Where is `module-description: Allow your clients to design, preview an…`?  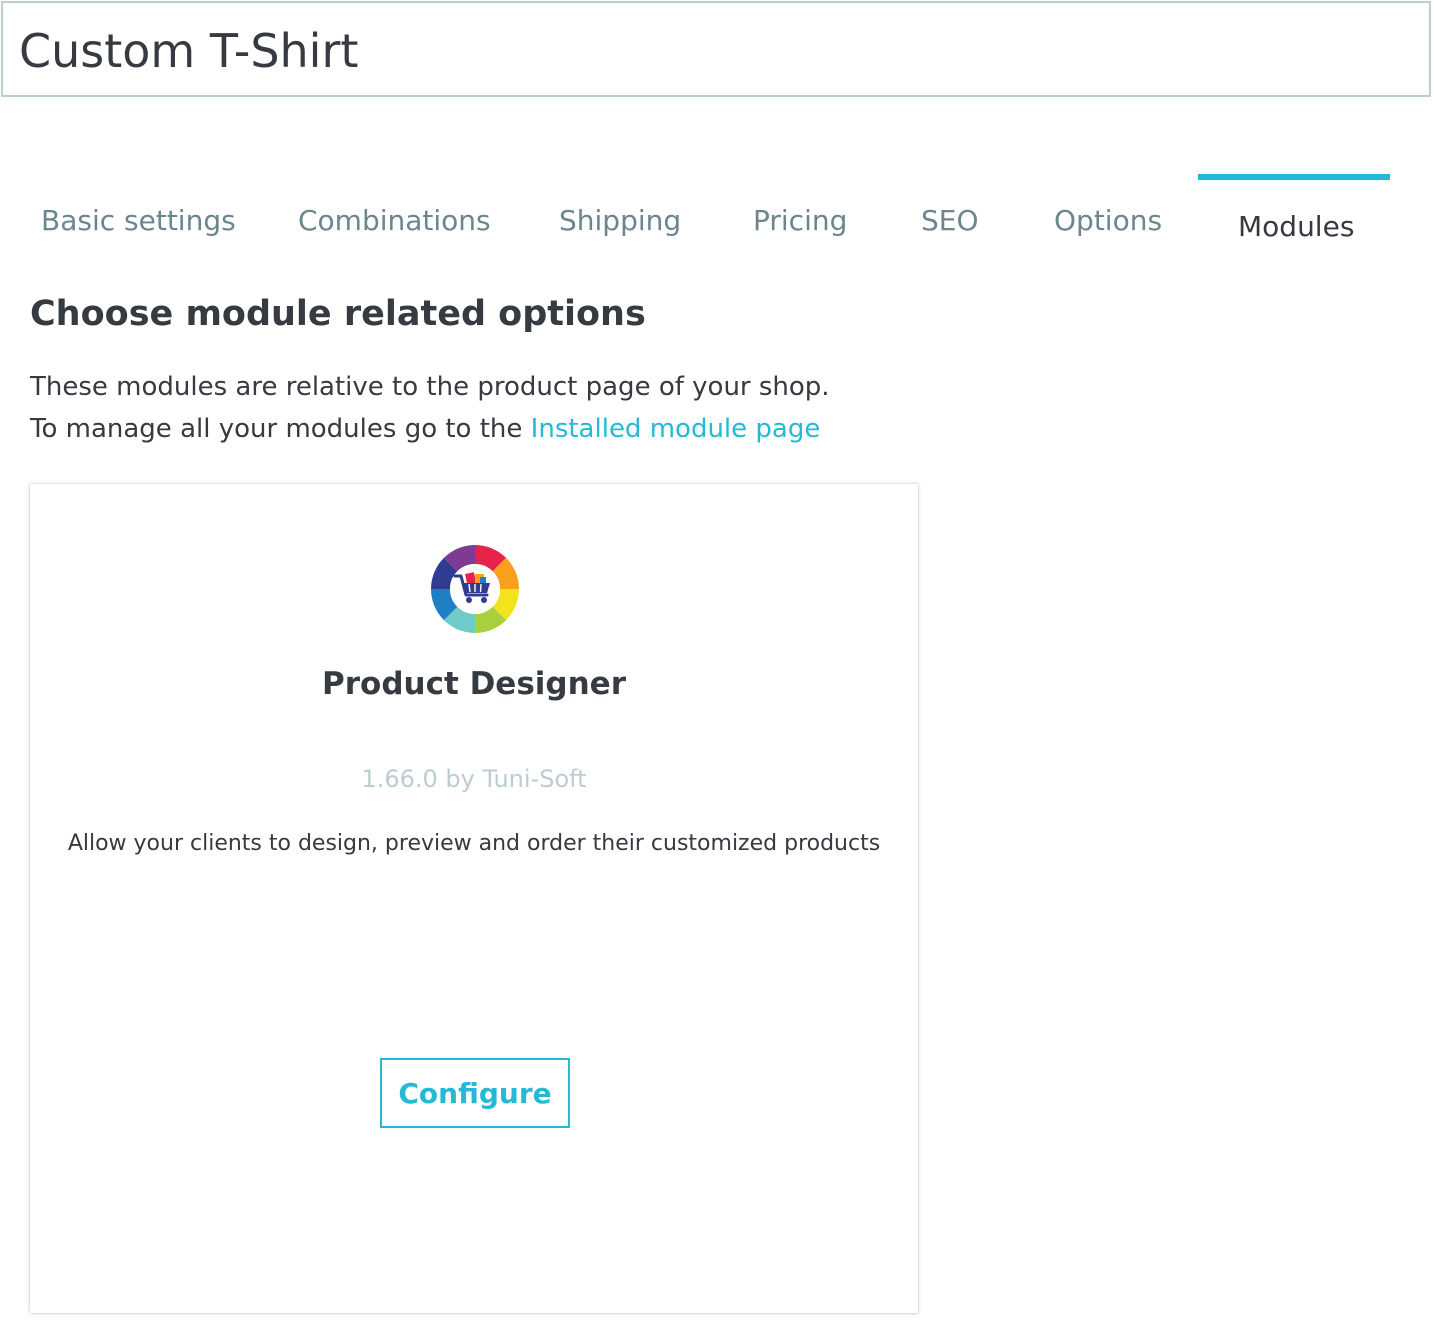
module-description: Allow your clients to design, preview an… is located at coordinates (474, 843).